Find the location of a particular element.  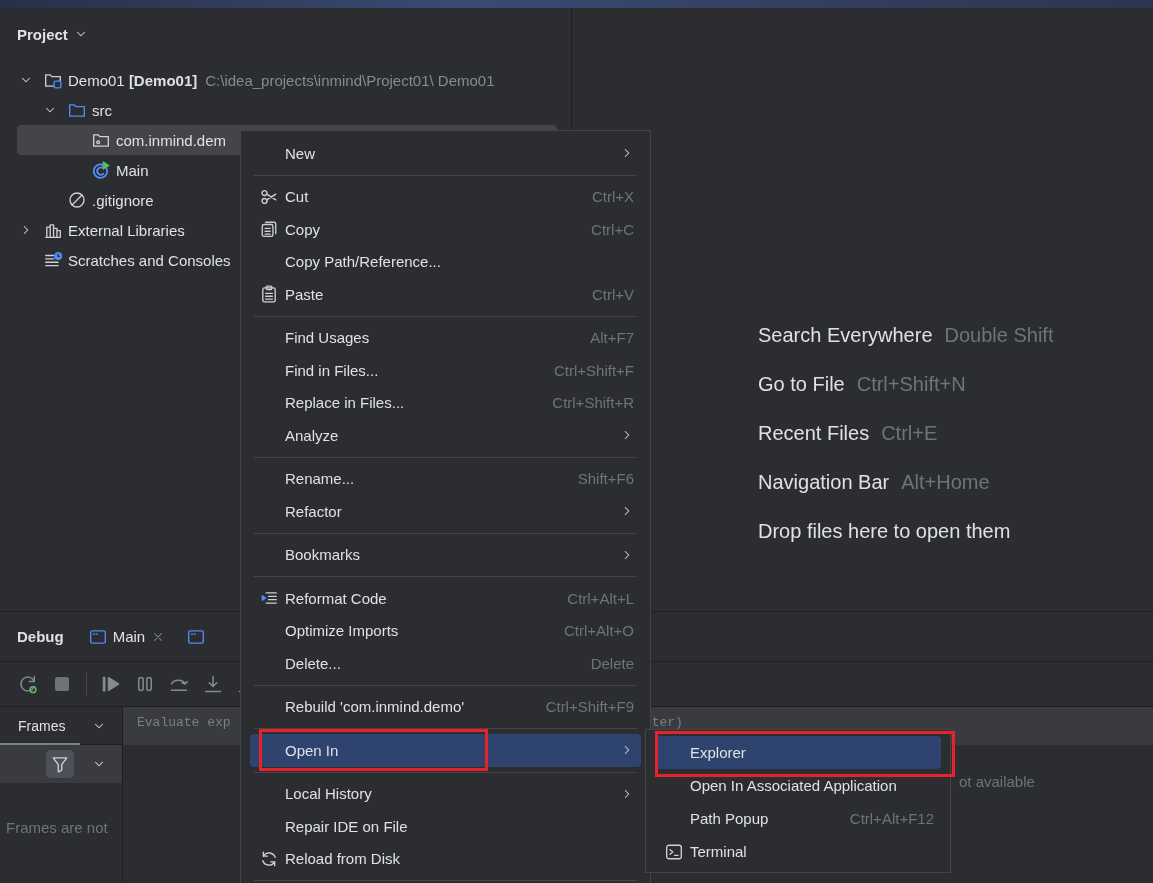

hint-label: Go to File is located at coordinates (801, 384).